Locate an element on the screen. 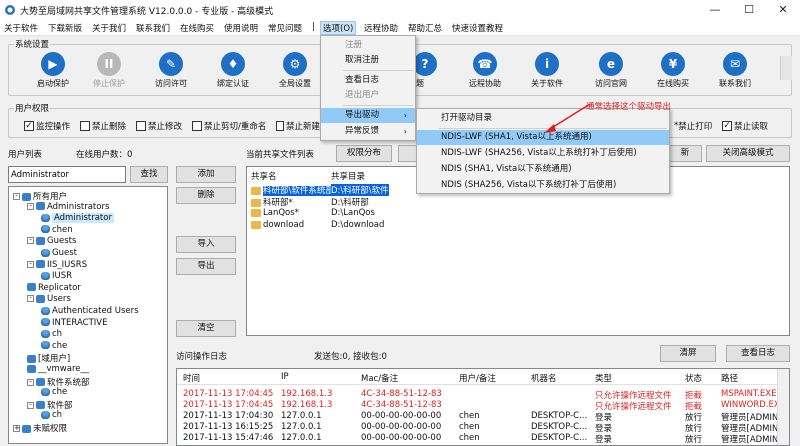 The image size is (800, 446). tree-node: Authenticated Users is located at coordinates (90, 311).